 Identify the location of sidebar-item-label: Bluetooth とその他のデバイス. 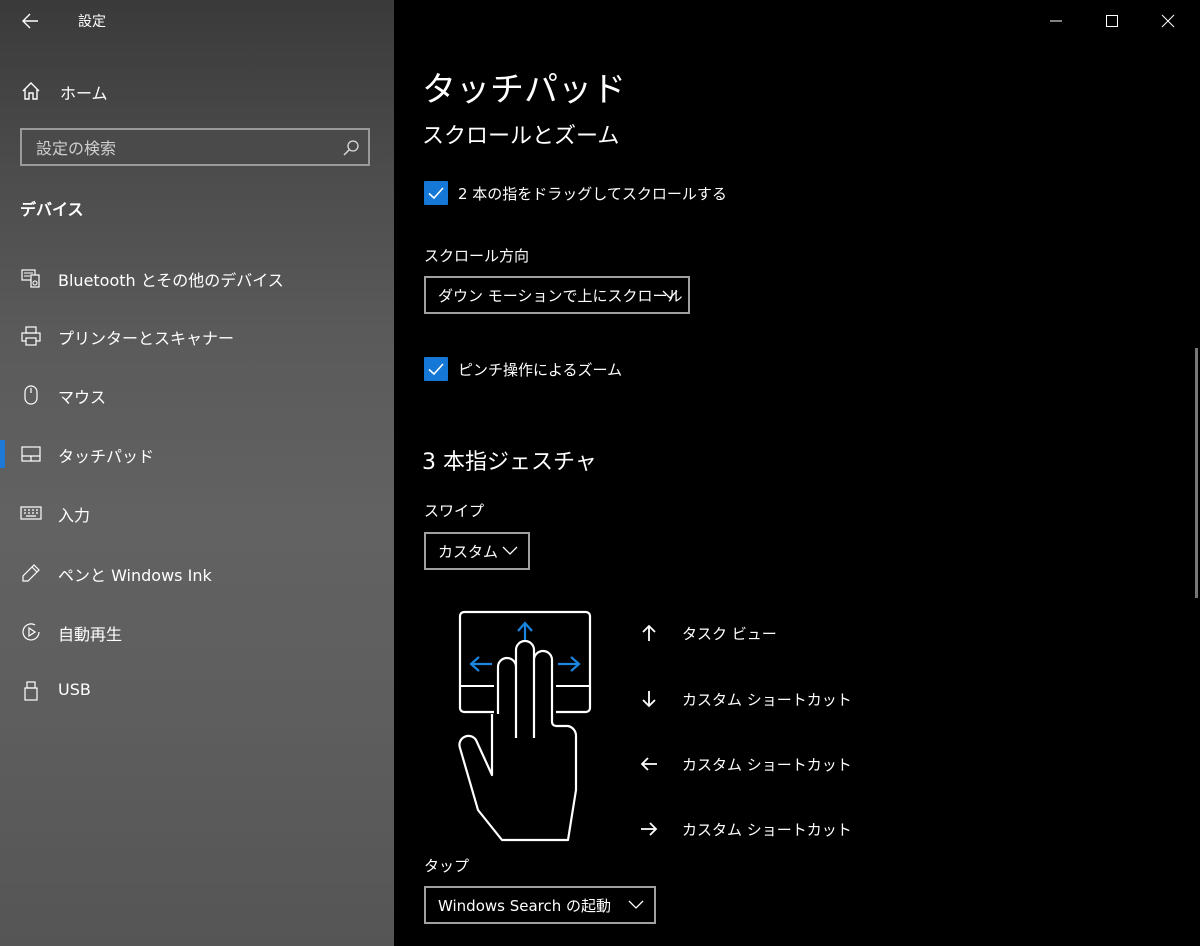
(171, 280).